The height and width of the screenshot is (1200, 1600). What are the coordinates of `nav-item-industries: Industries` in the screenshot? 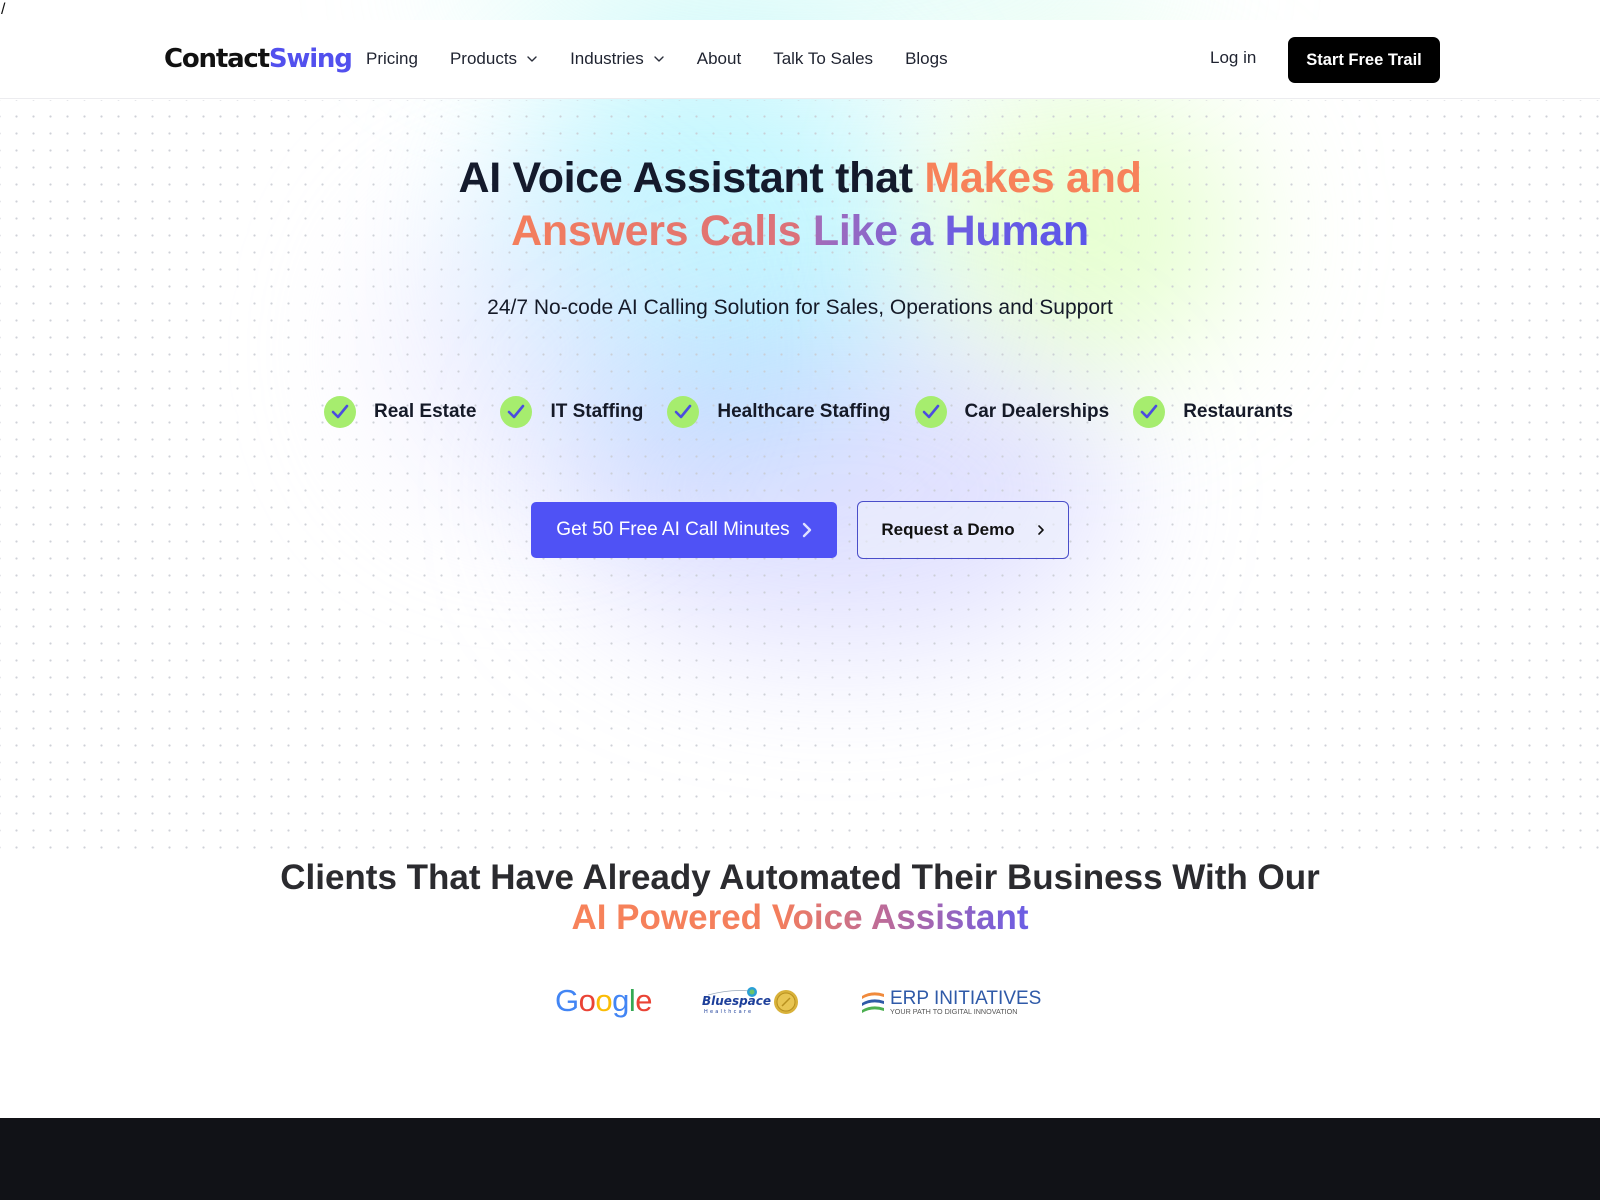 It's located at (617, 59).